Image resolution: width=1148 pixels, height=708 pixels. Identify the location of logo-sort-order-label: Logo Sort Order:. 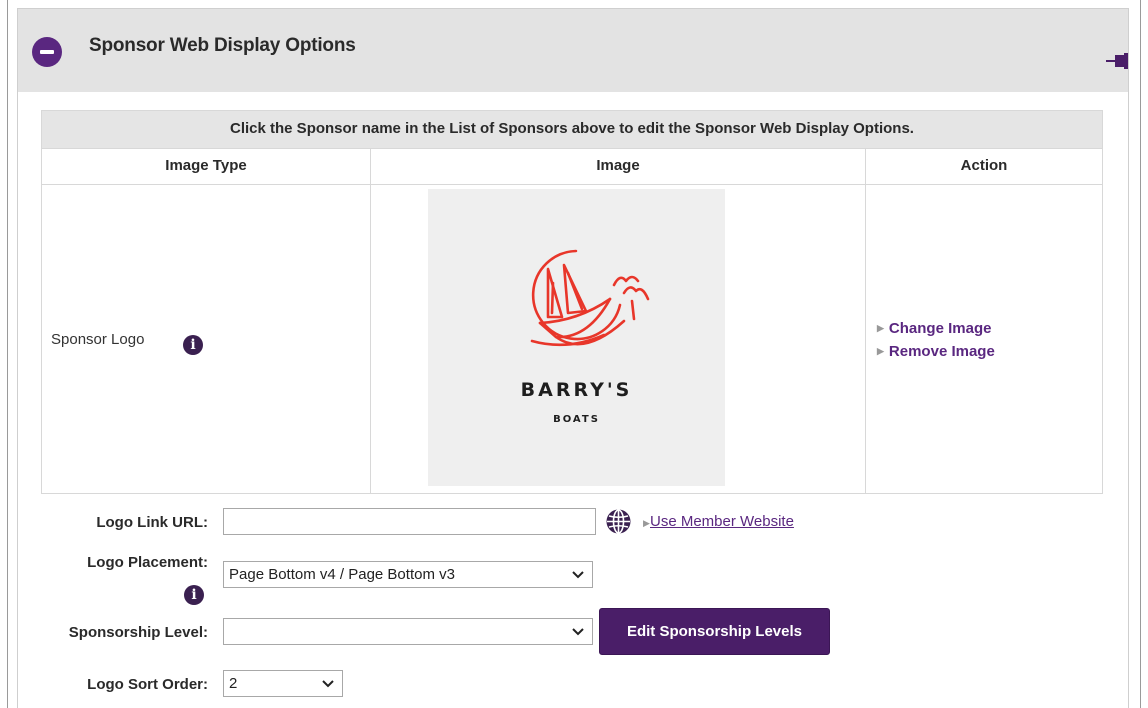
(147, 684).